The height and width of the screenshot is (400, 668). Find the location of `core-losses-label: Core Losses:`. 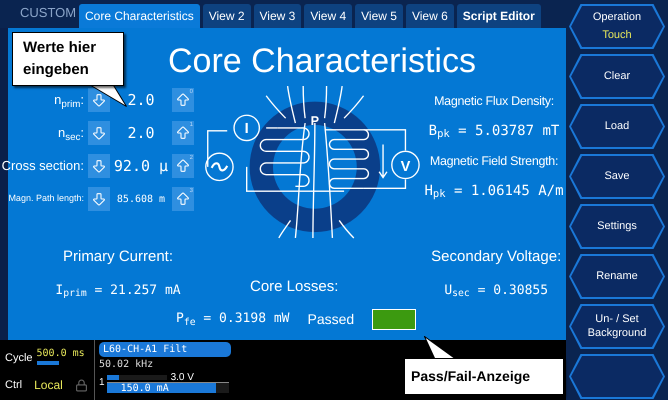

core-losses-label: Core Losses: is located at coordinates (294, 287).